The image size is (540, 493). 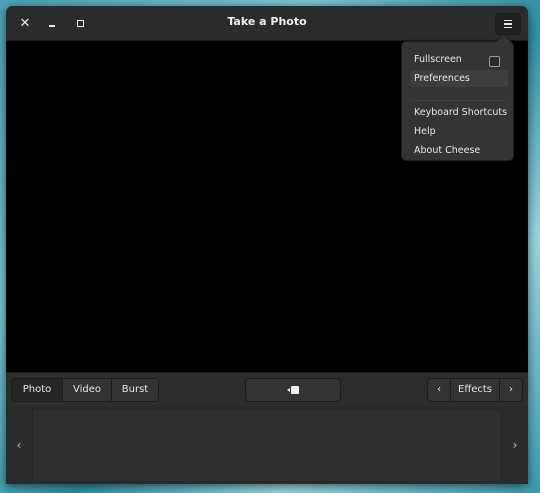 I want to click on photo-mode-button: Photo, so click(x=37, y=390).